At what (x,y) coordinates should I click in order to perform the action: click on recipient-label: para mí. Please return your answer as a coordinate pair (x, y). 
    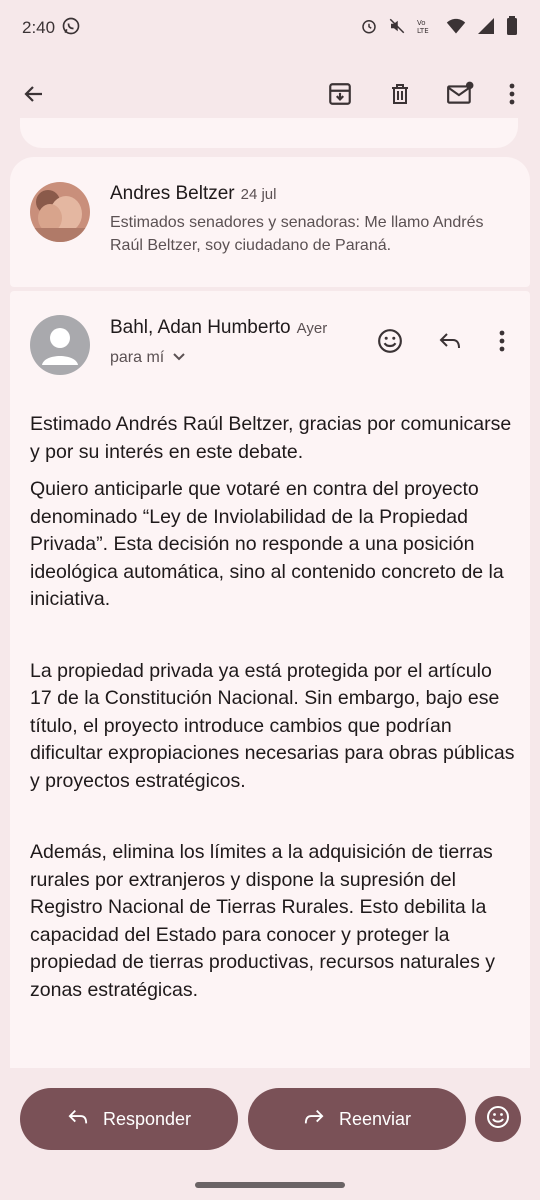
    Looking at the image, I should click on (137, 357).